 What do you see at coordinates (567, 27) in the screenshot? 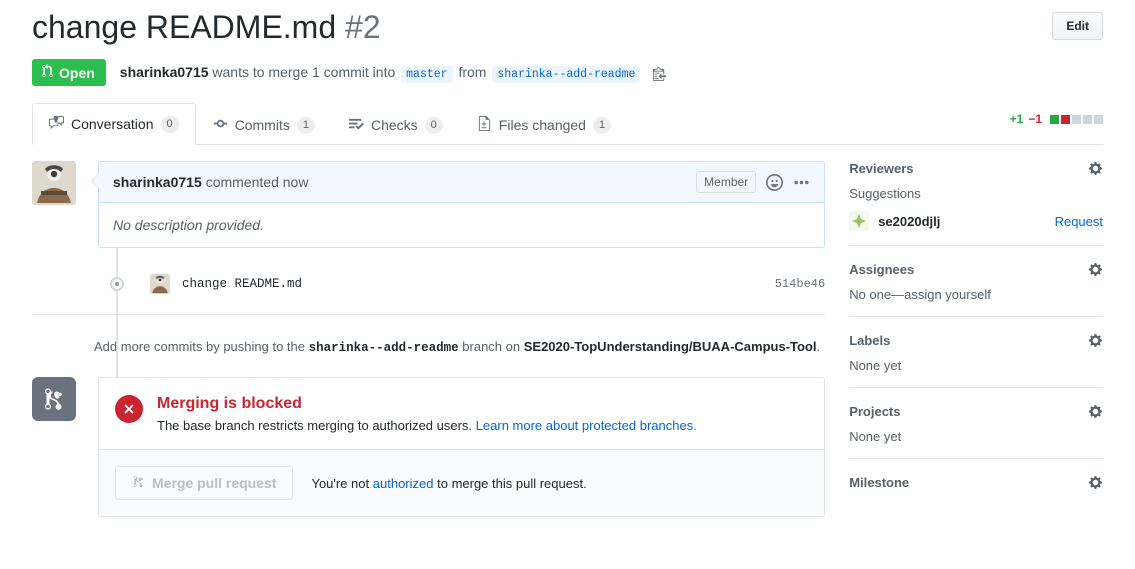
I see `title-row: change README.md #2 Edit` at bounding box center [567, 27].